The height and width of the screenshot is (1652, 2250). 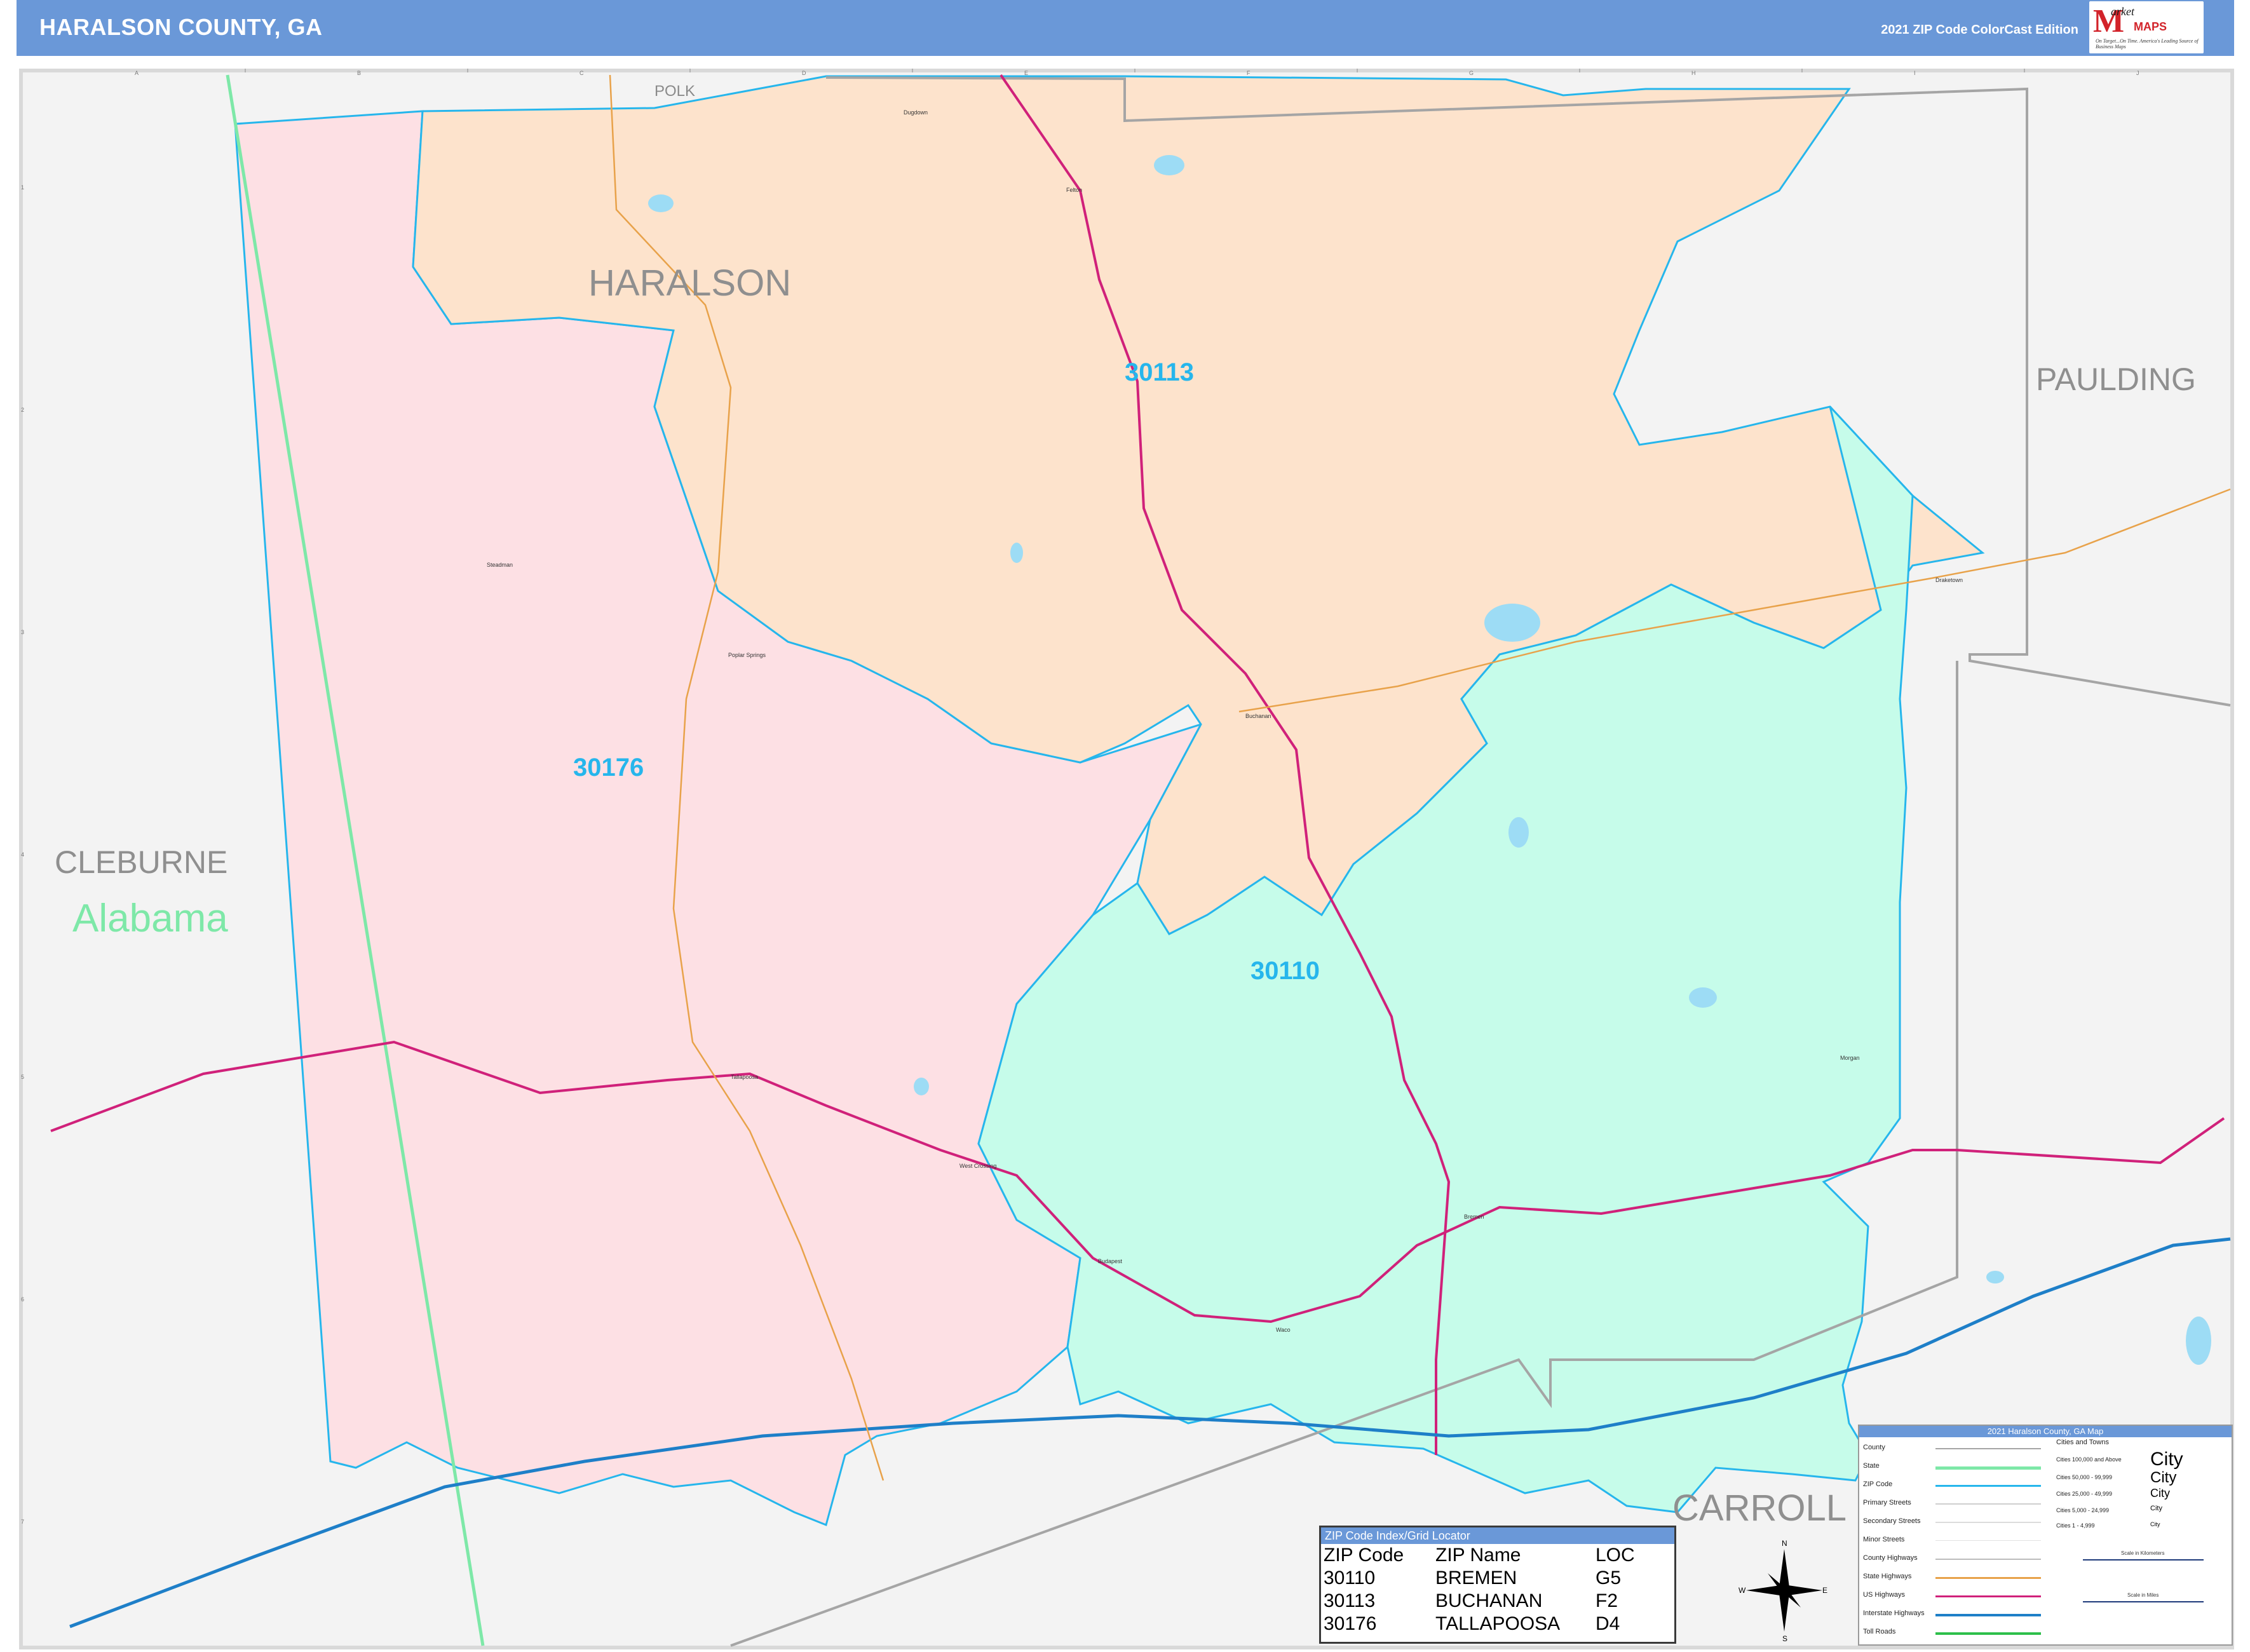 What do you see at coordinates (2089, 1459) in the screenshot?
I see `legend-city-class-1: Cities 100,000 and Above` at bounding box center [2089, 1459].